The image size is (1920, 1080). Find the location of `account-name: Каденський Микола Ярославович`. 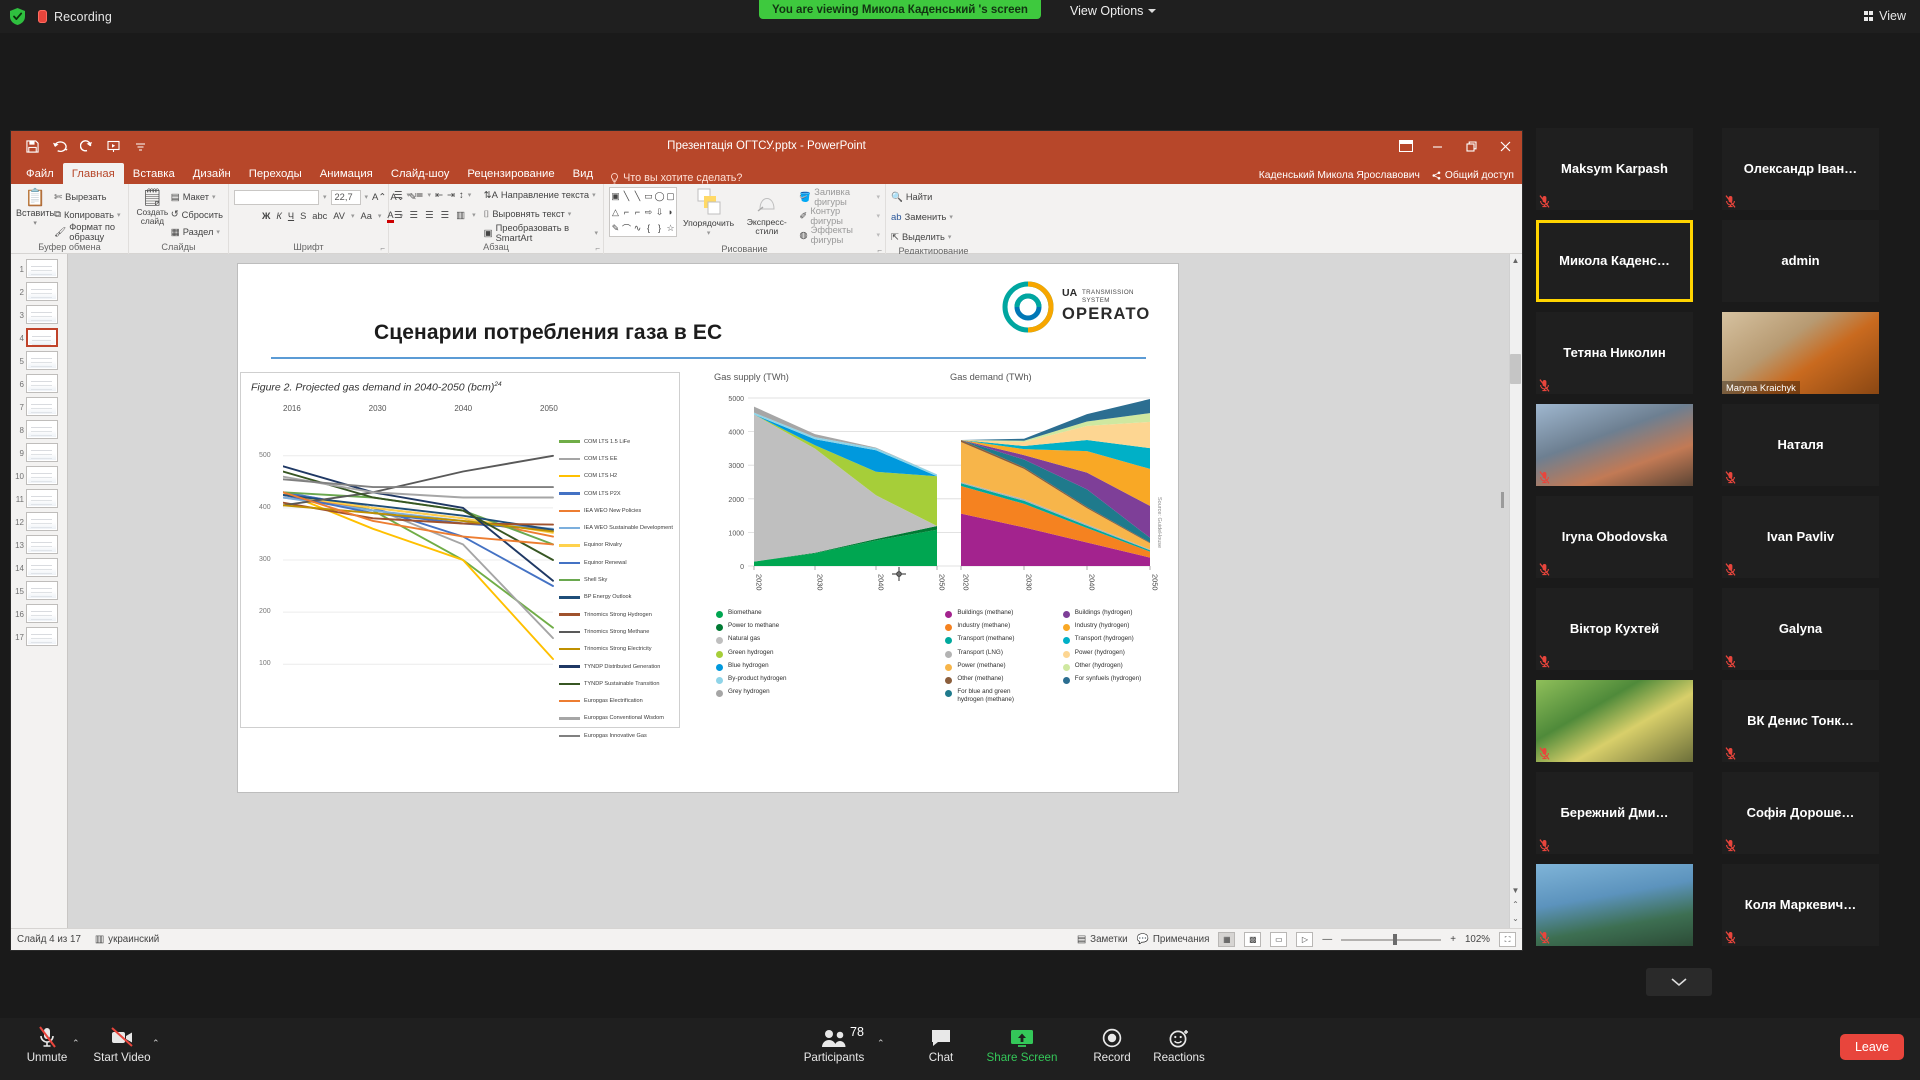

account-name: Каденський Микола Ярославович is located at coordinates (1339, 175).